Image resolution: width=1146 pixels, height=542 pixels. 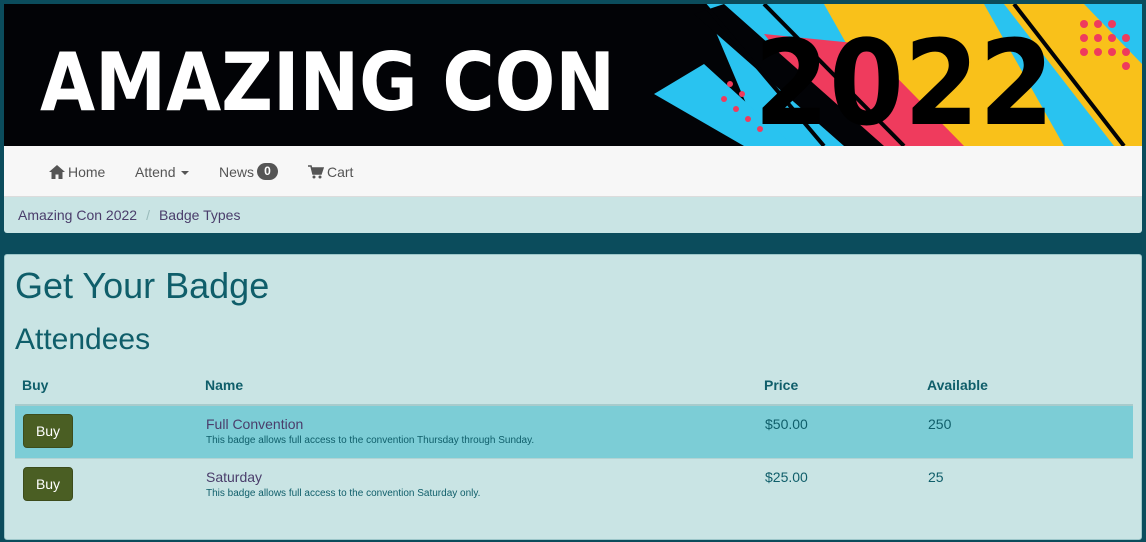 I want to click on column-header-price: Price, so click(x=781, y=385).